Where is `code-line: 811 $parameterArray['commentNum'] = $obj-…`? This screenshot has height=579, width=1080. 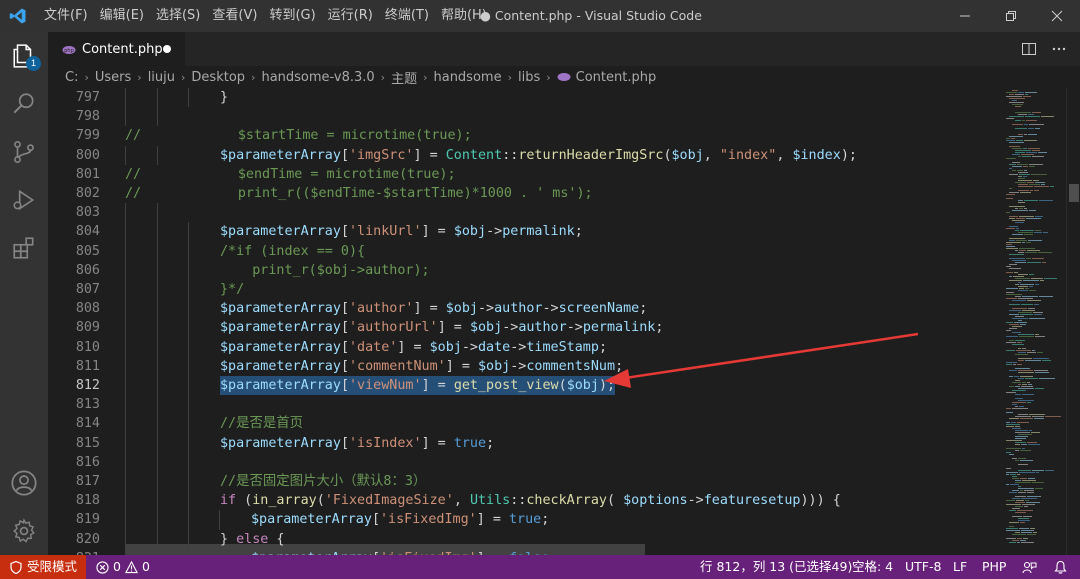 code-line: 811 $parameterArray['commentNum'] = $obj-… is located at coordinates (524, 366).